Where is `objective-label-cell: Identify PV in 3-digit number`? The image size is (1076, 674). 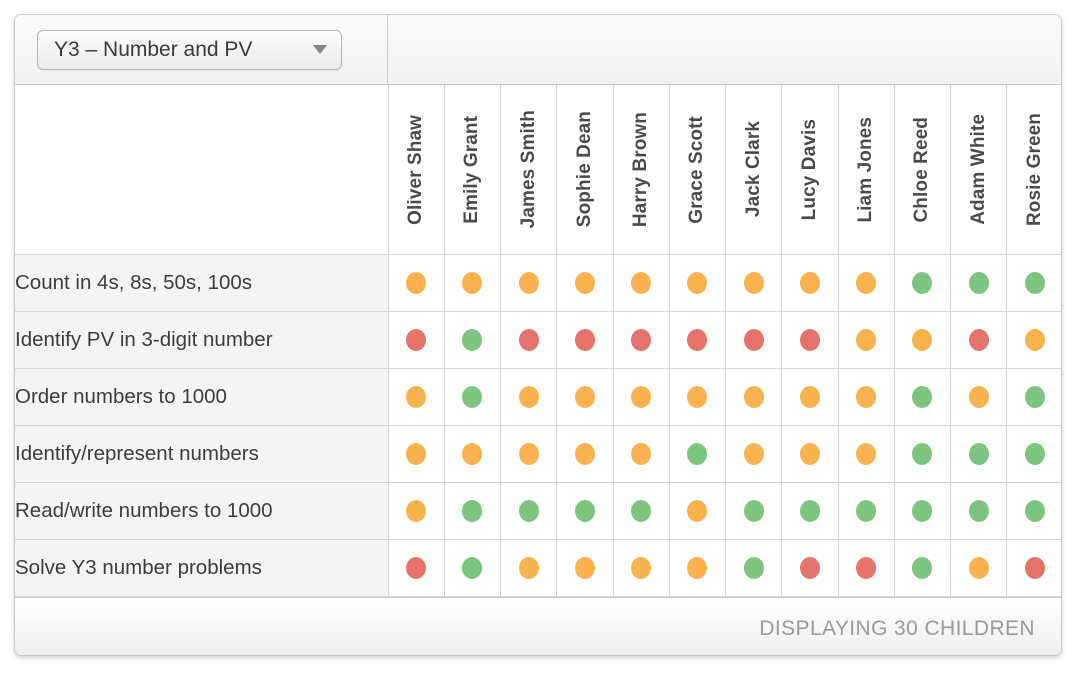 objective-label-cell: Identify PV in 3-digit number is located at coordinates (202, 340).